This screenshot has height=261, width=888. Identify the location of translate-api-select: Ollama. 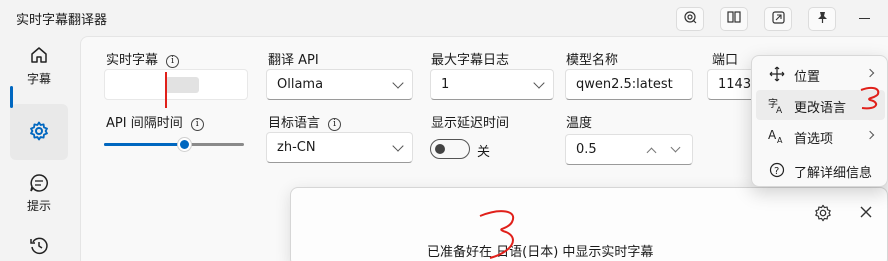
(339, 84).